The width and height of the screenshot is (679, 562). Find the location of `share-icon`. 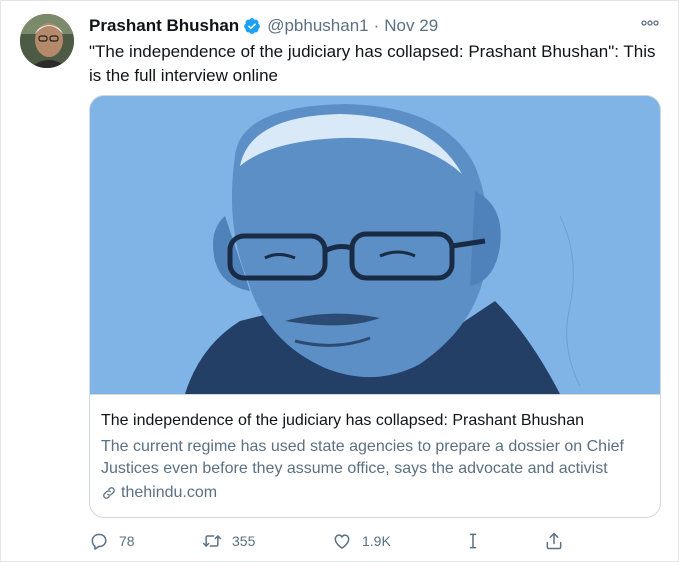

share-icon is located at coordinates (554, 541).